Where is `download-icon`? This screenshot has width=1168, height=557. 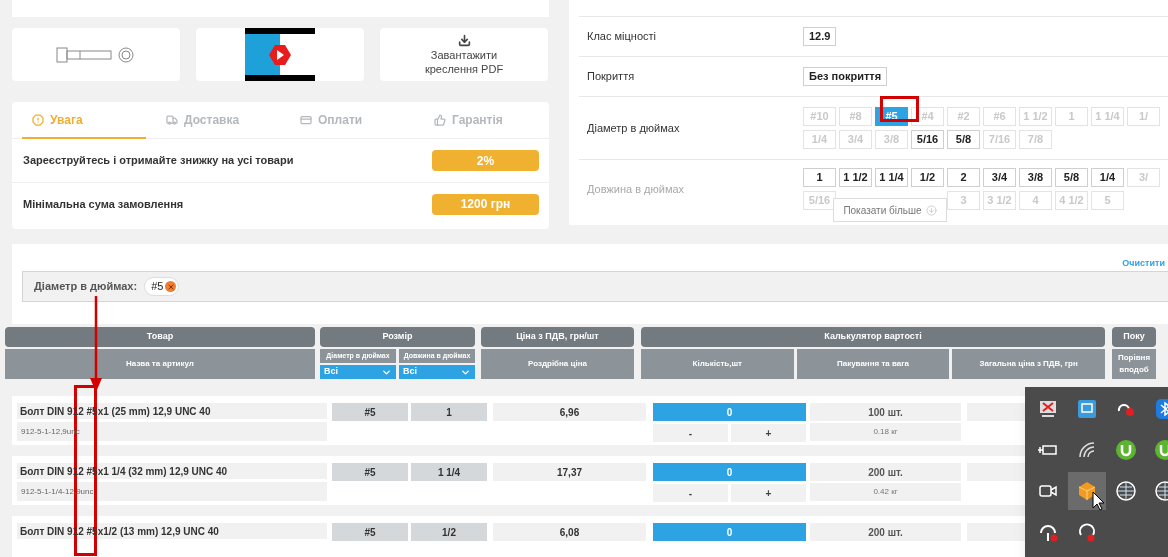
download-icon is located at coordinates (464, 40).